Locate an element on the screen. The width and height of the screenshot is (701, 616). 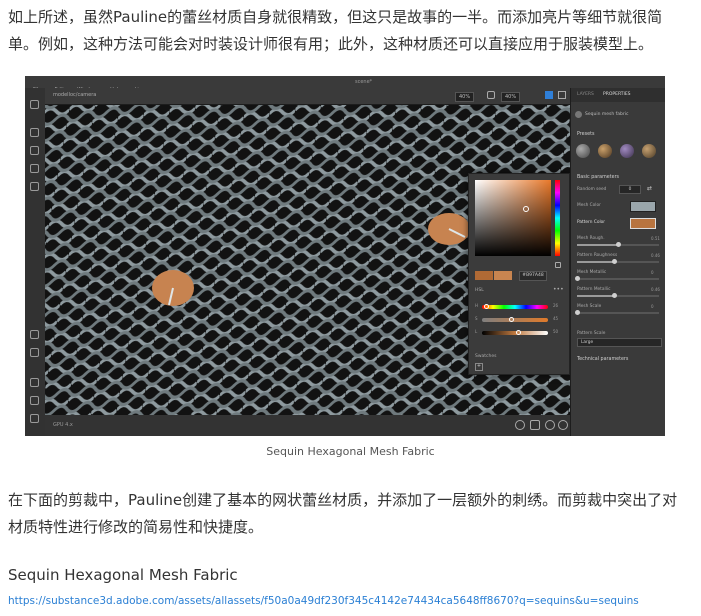
viewport-camera-label: modelloc/camera is located at coordinates (75, 95).